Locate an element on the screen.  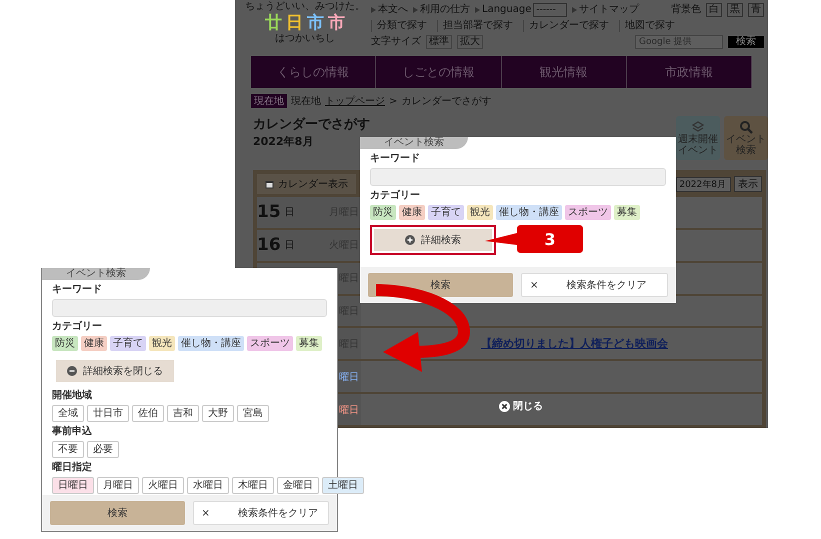
filter-option: 月曜日 is located at coordinates (118, 485).